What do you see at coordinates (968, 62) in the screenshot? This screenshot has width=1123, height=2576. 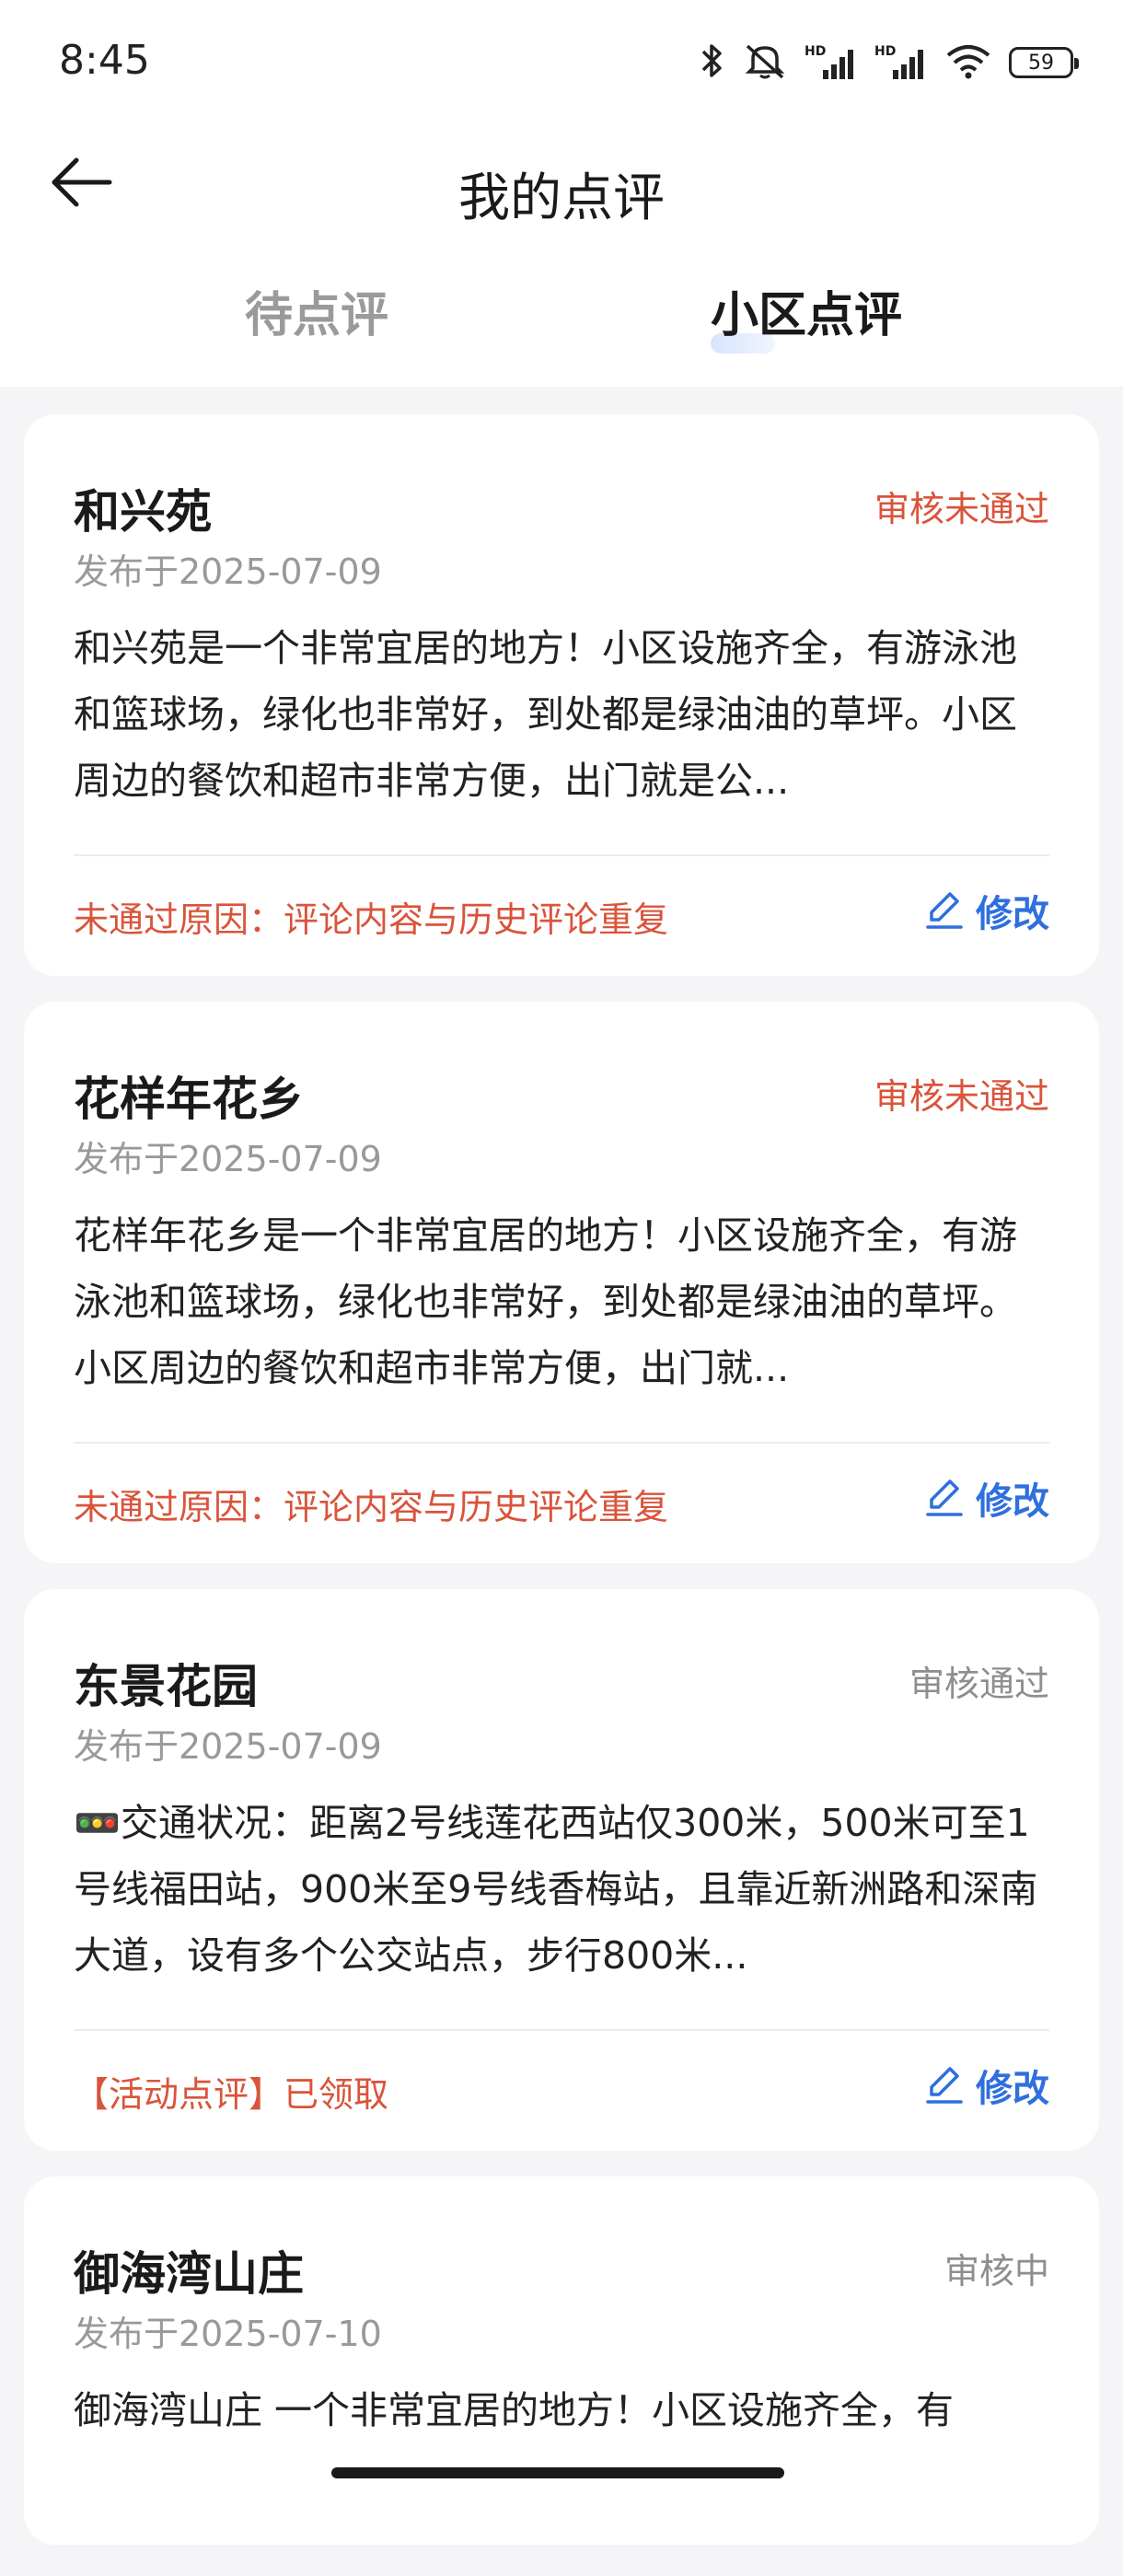 I see `wifi-icon` at bounding box center [968, 62].